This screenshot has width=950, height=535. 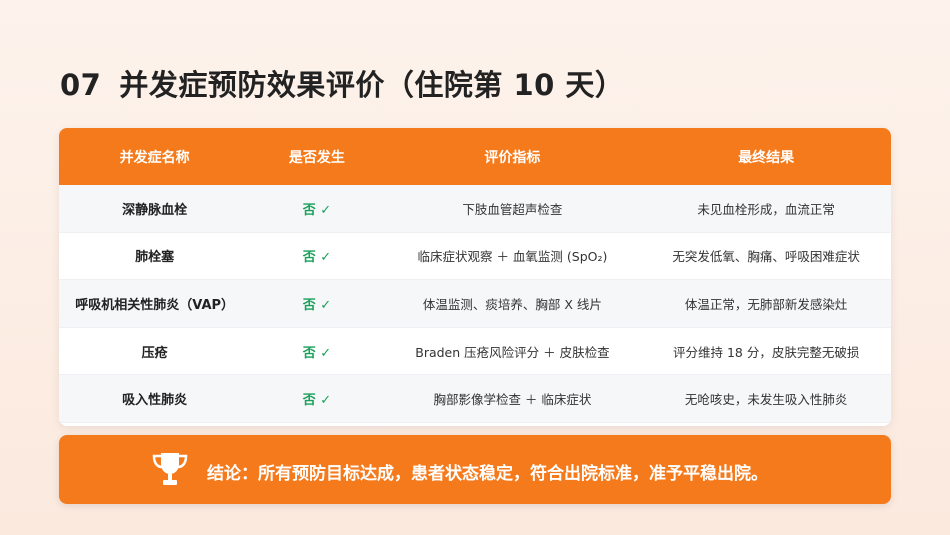 I want to click on title-text: 并发症预防效果评价（住院第 10 天）, so click(x=372, y=85).